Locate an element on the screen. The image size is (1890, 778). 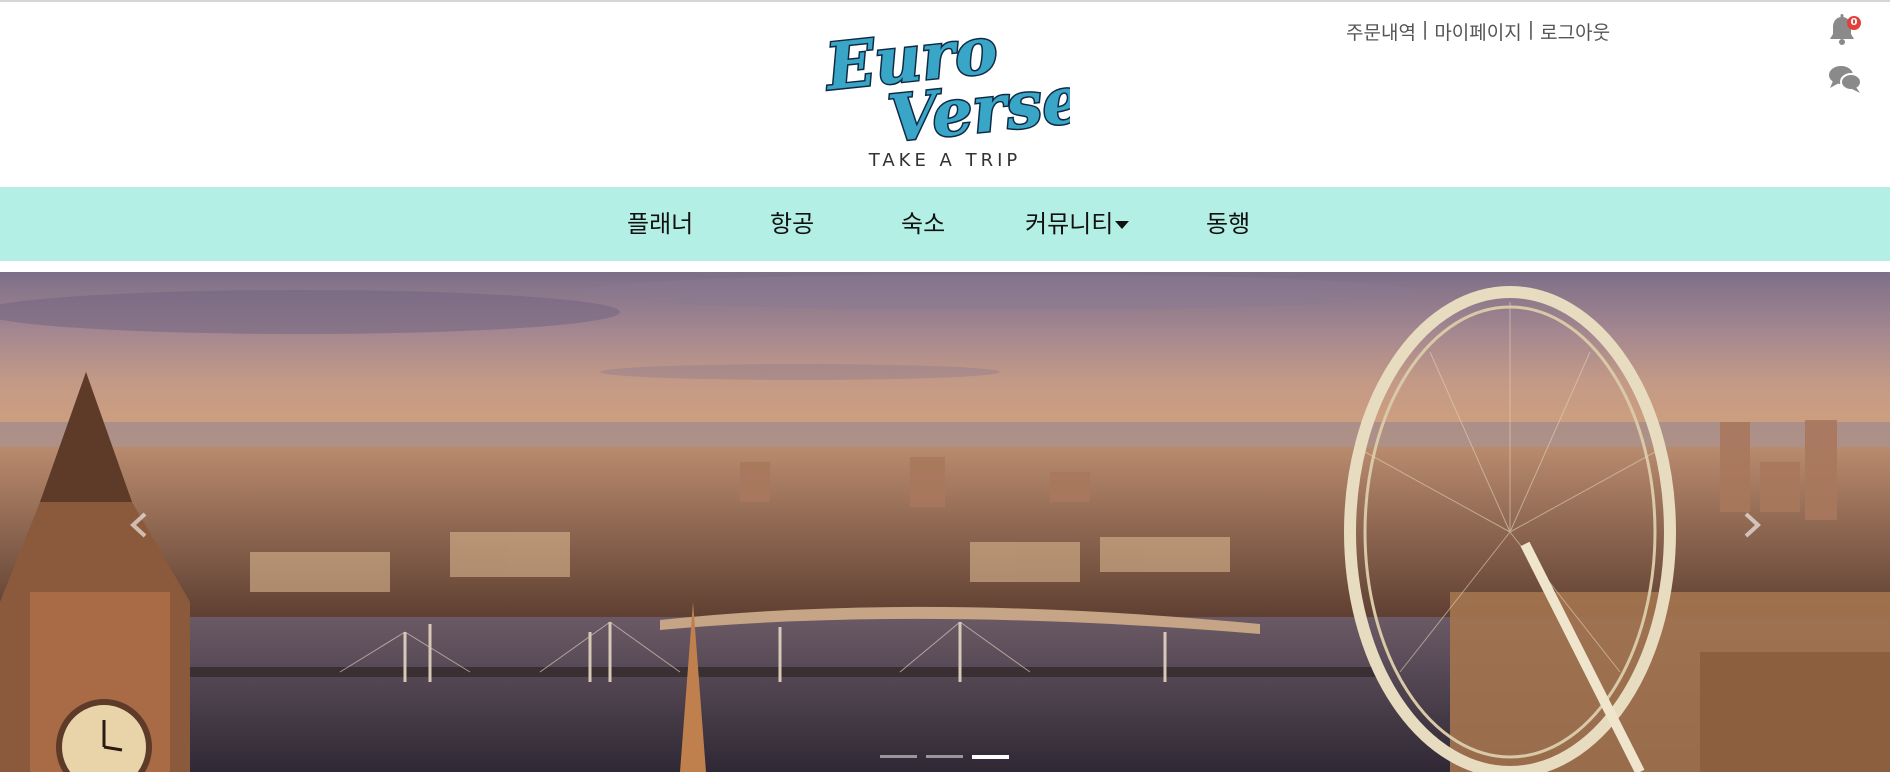
nav-item-companion: 동행 is located at coordinates (1228, 224).